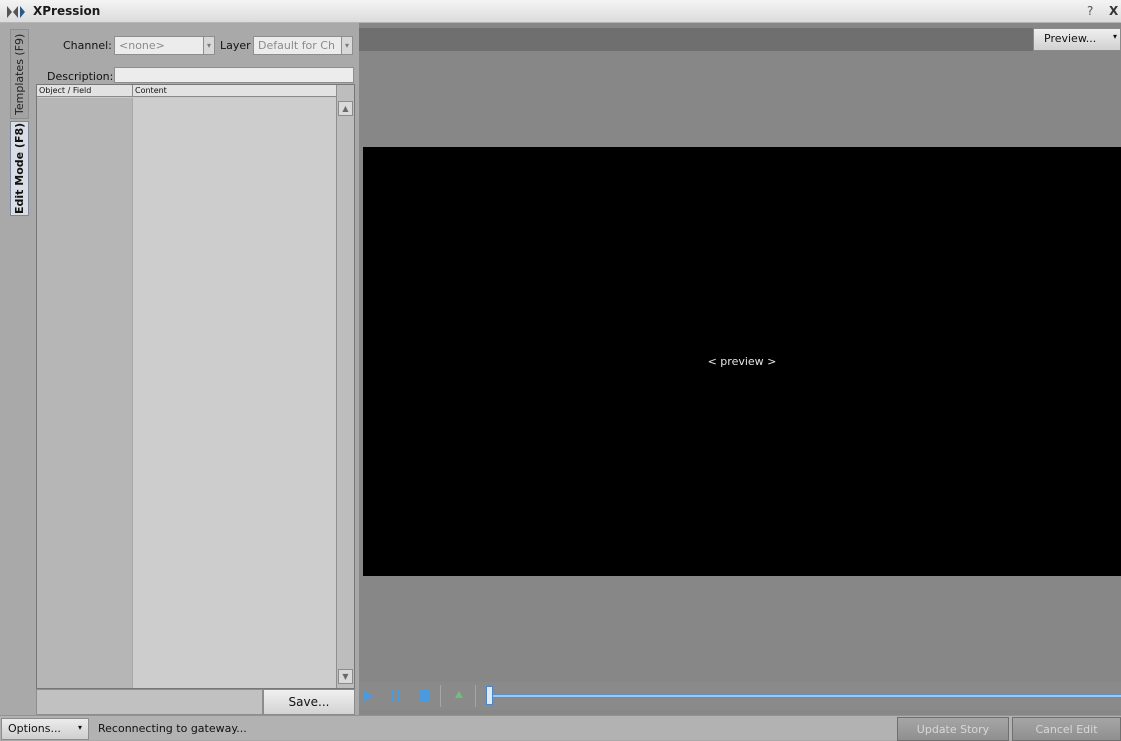 The height and width of the screenshot is (741, 1121). I want to click on play-icon, so click(368, 696).